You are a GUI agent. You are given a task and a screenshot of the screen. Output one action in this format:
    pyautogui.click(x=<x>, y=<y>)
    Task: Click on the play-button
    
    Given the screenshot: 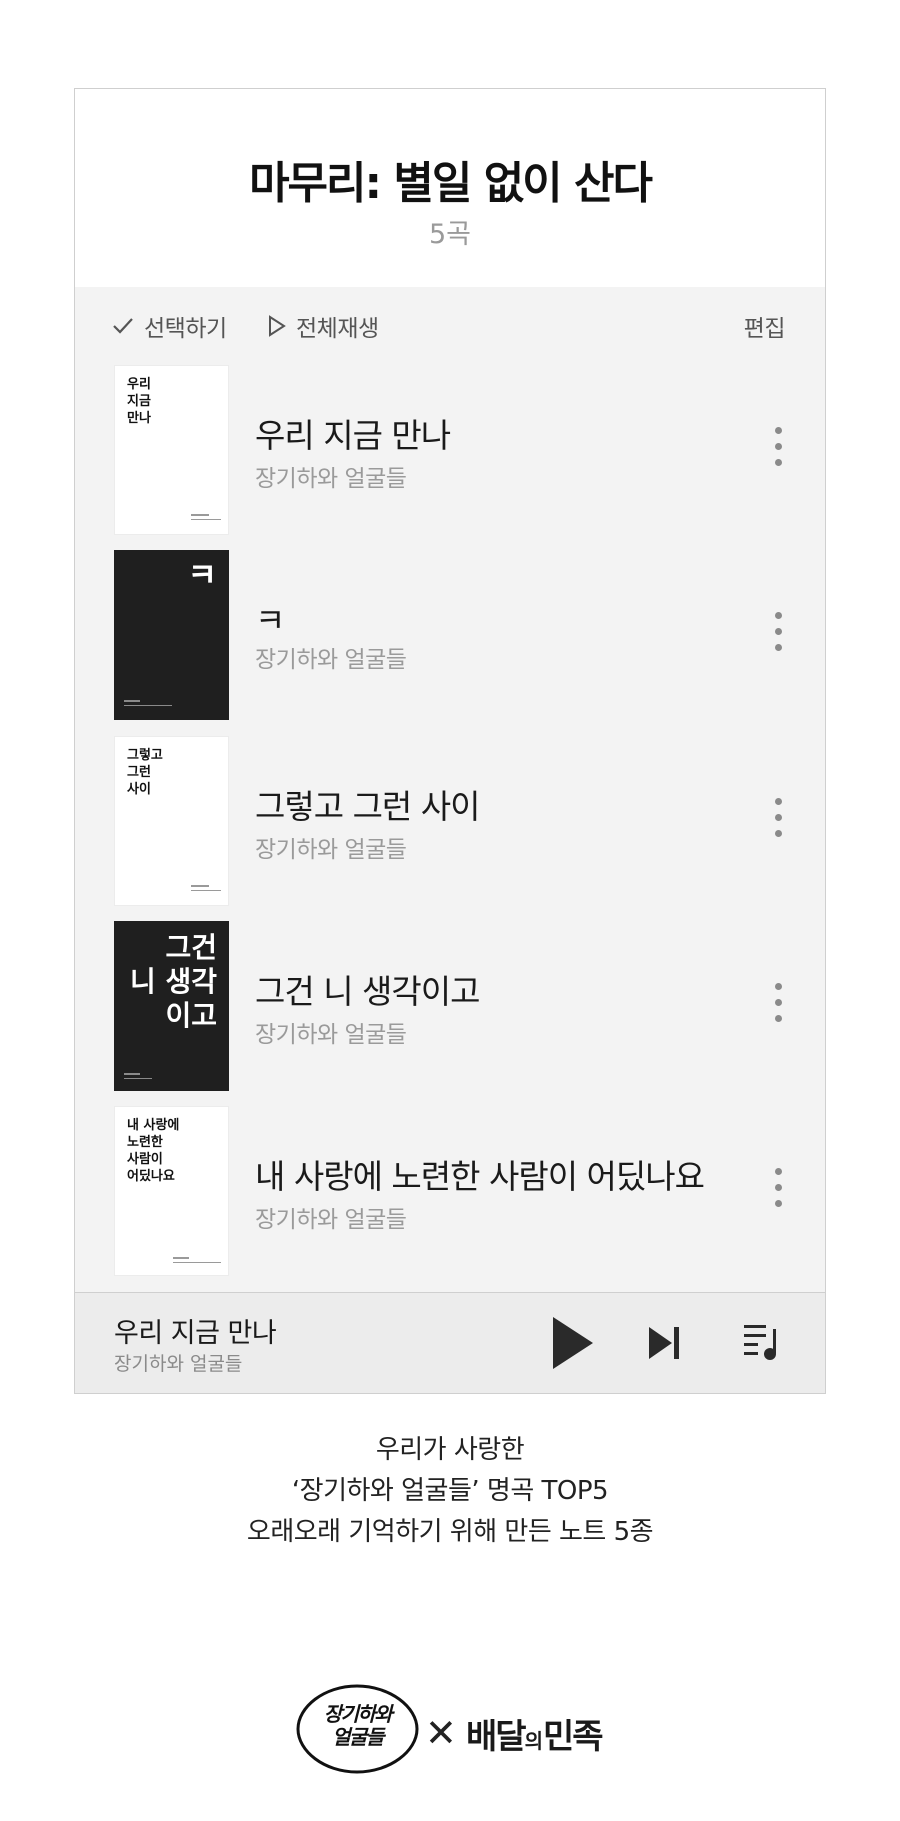 What is the action you would take?
    pyautogui.click(x=573, y=1345)
    